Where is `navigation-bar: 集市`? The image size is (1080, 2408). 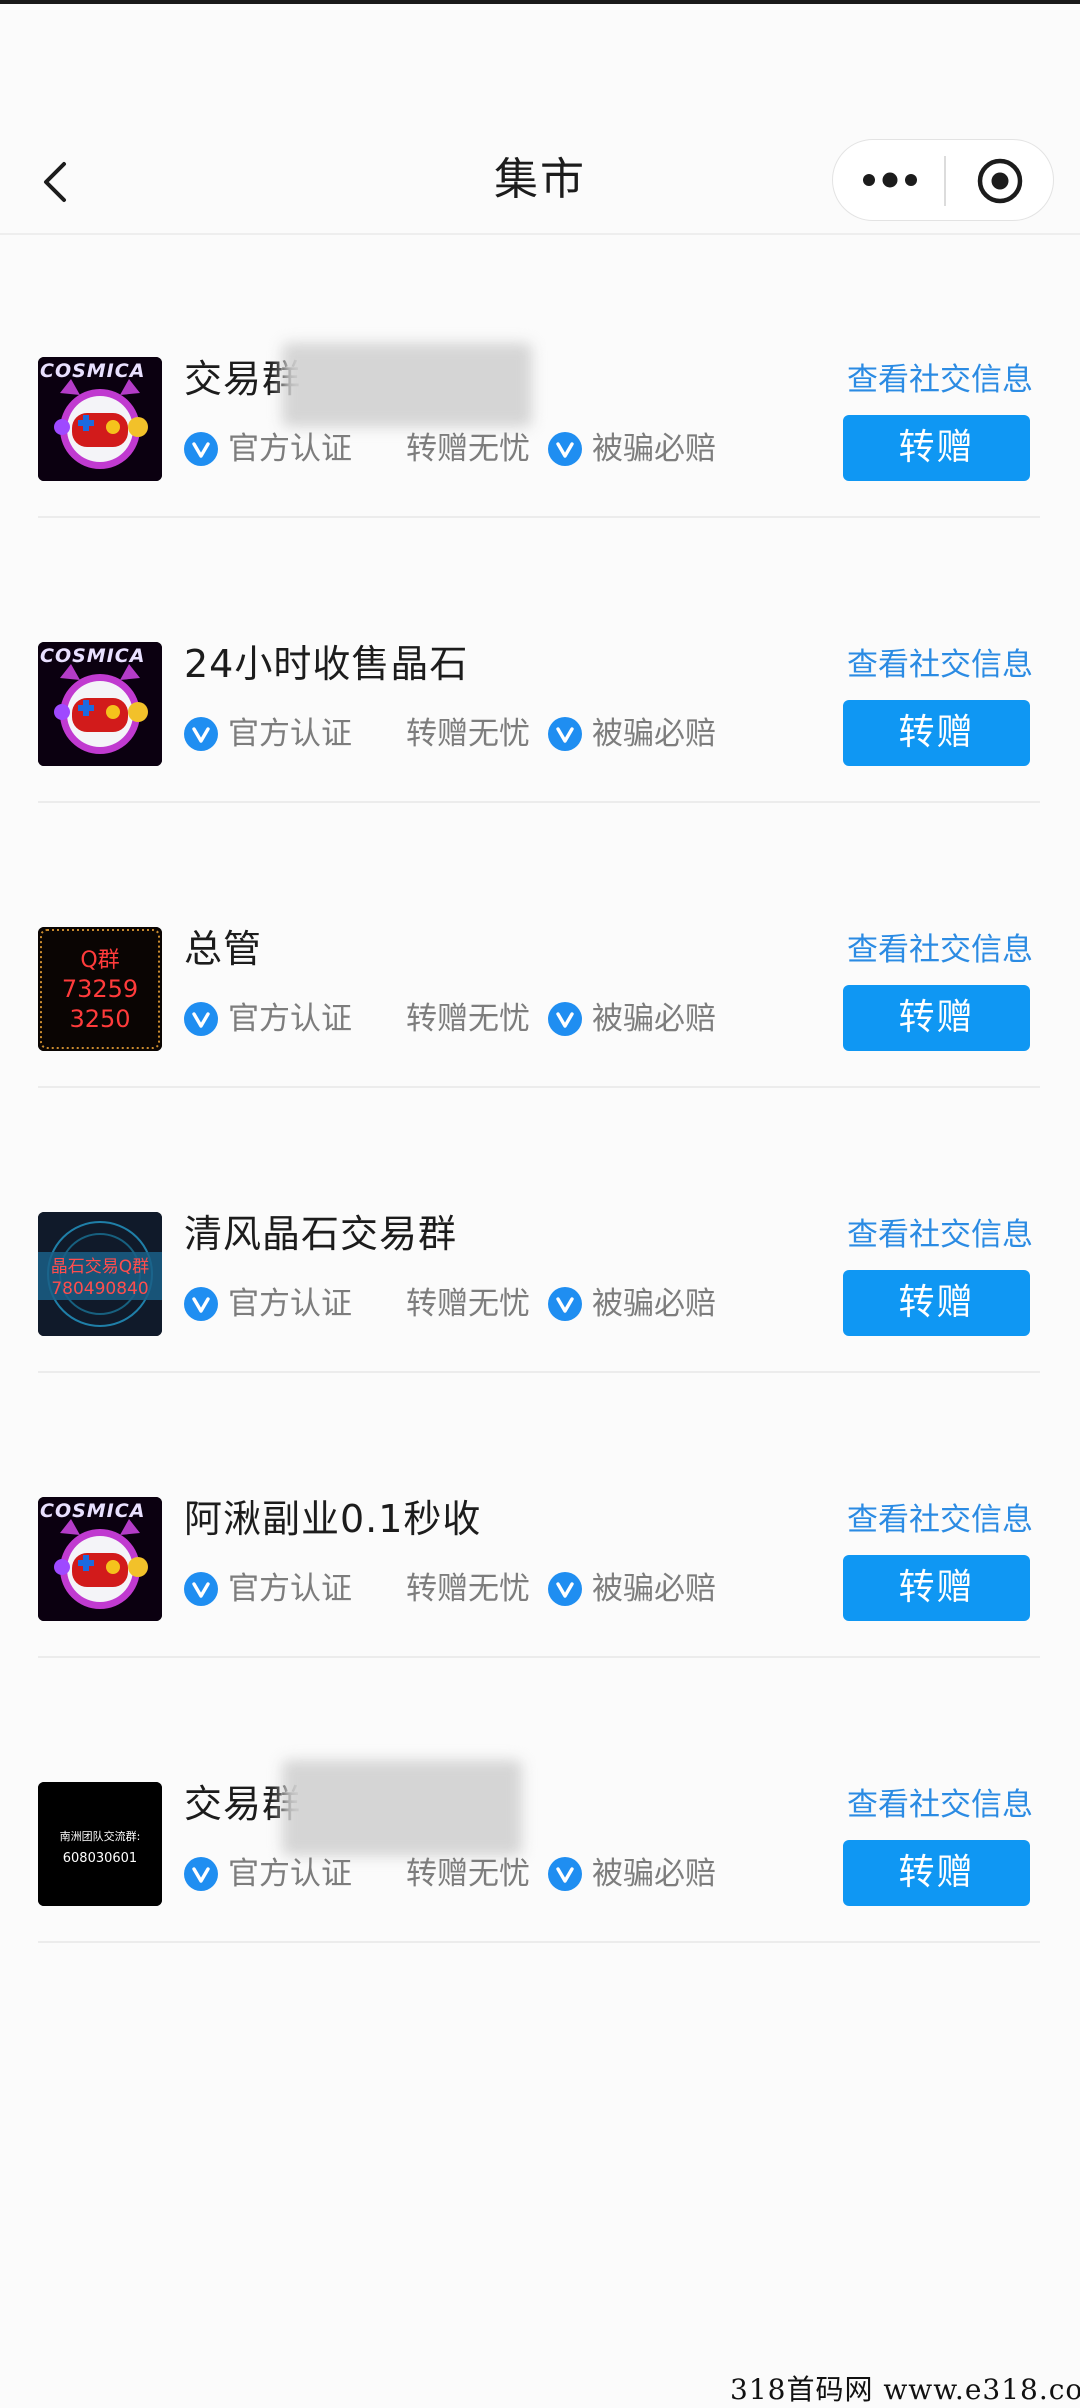 navigation-bar: 集市 is located at coordinates (540, 182).